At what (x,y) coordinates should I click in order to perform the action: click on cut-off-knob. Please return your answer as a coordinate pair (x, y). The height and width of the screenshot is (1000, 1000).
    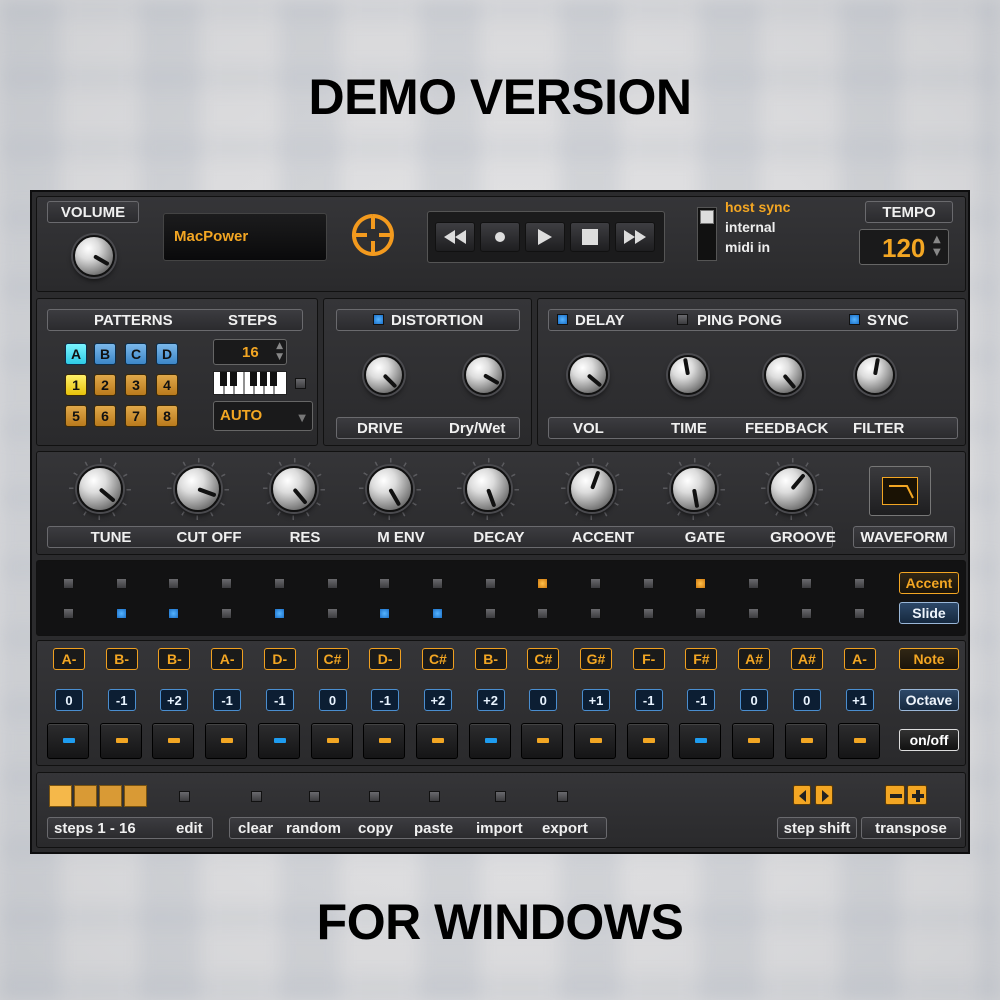
    Looking at the image, I should click on (198, 489).